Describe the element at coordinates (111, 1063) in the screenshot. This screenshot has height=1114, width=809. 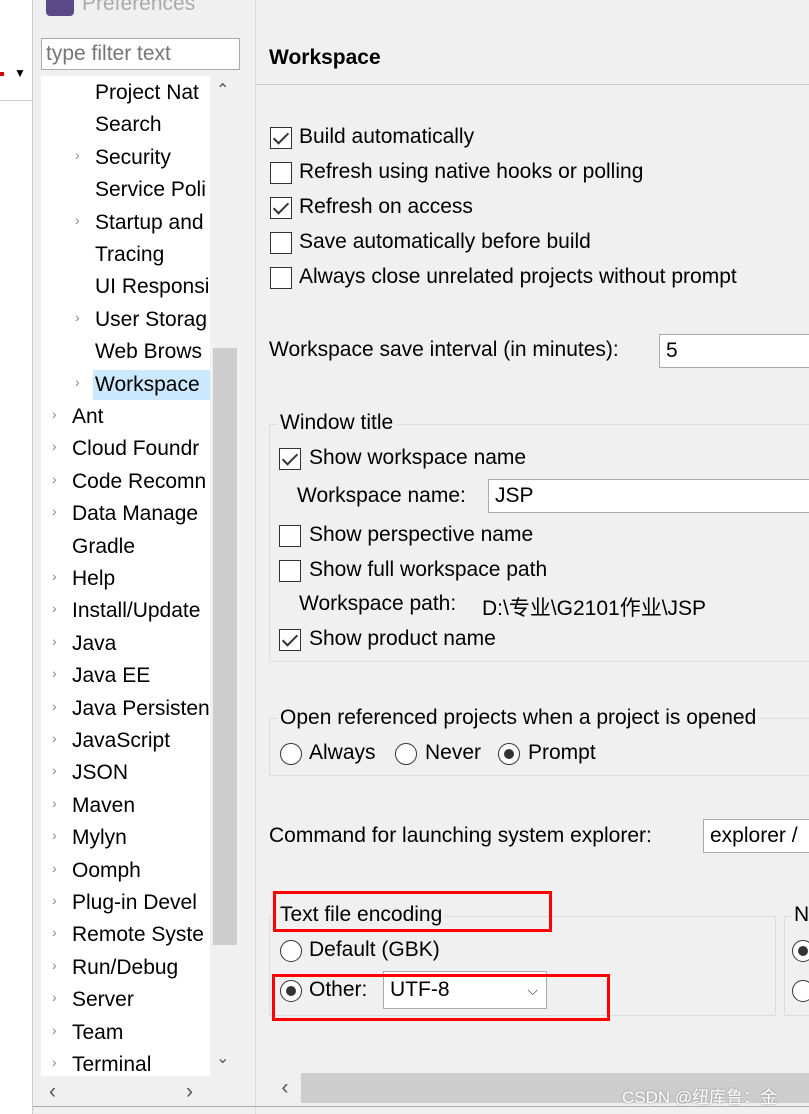
I see `tree-item: Terminal` at that location.